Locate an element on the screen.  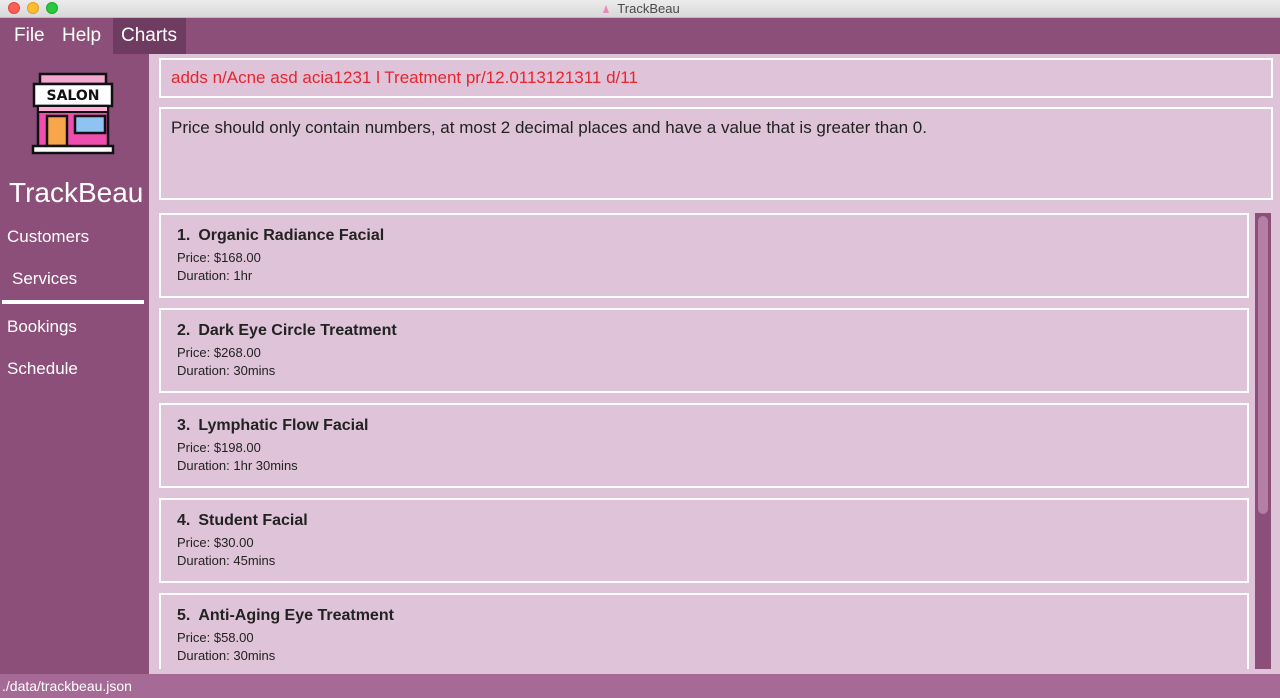
service-duration: Duration: 1hr 30mins is located at coordinates (237, 465).